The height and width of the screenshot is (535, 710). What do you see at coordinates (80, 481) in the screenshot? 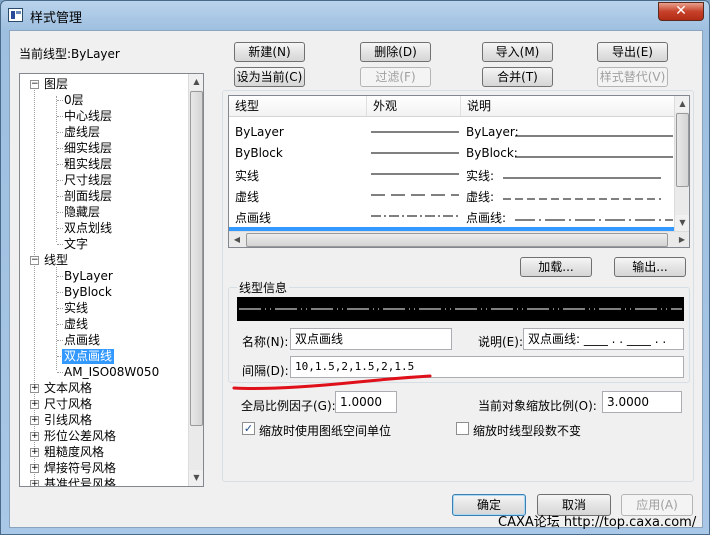
I see `tree-node-style-category: 基准代号风格` at bounding box center [80, 481].